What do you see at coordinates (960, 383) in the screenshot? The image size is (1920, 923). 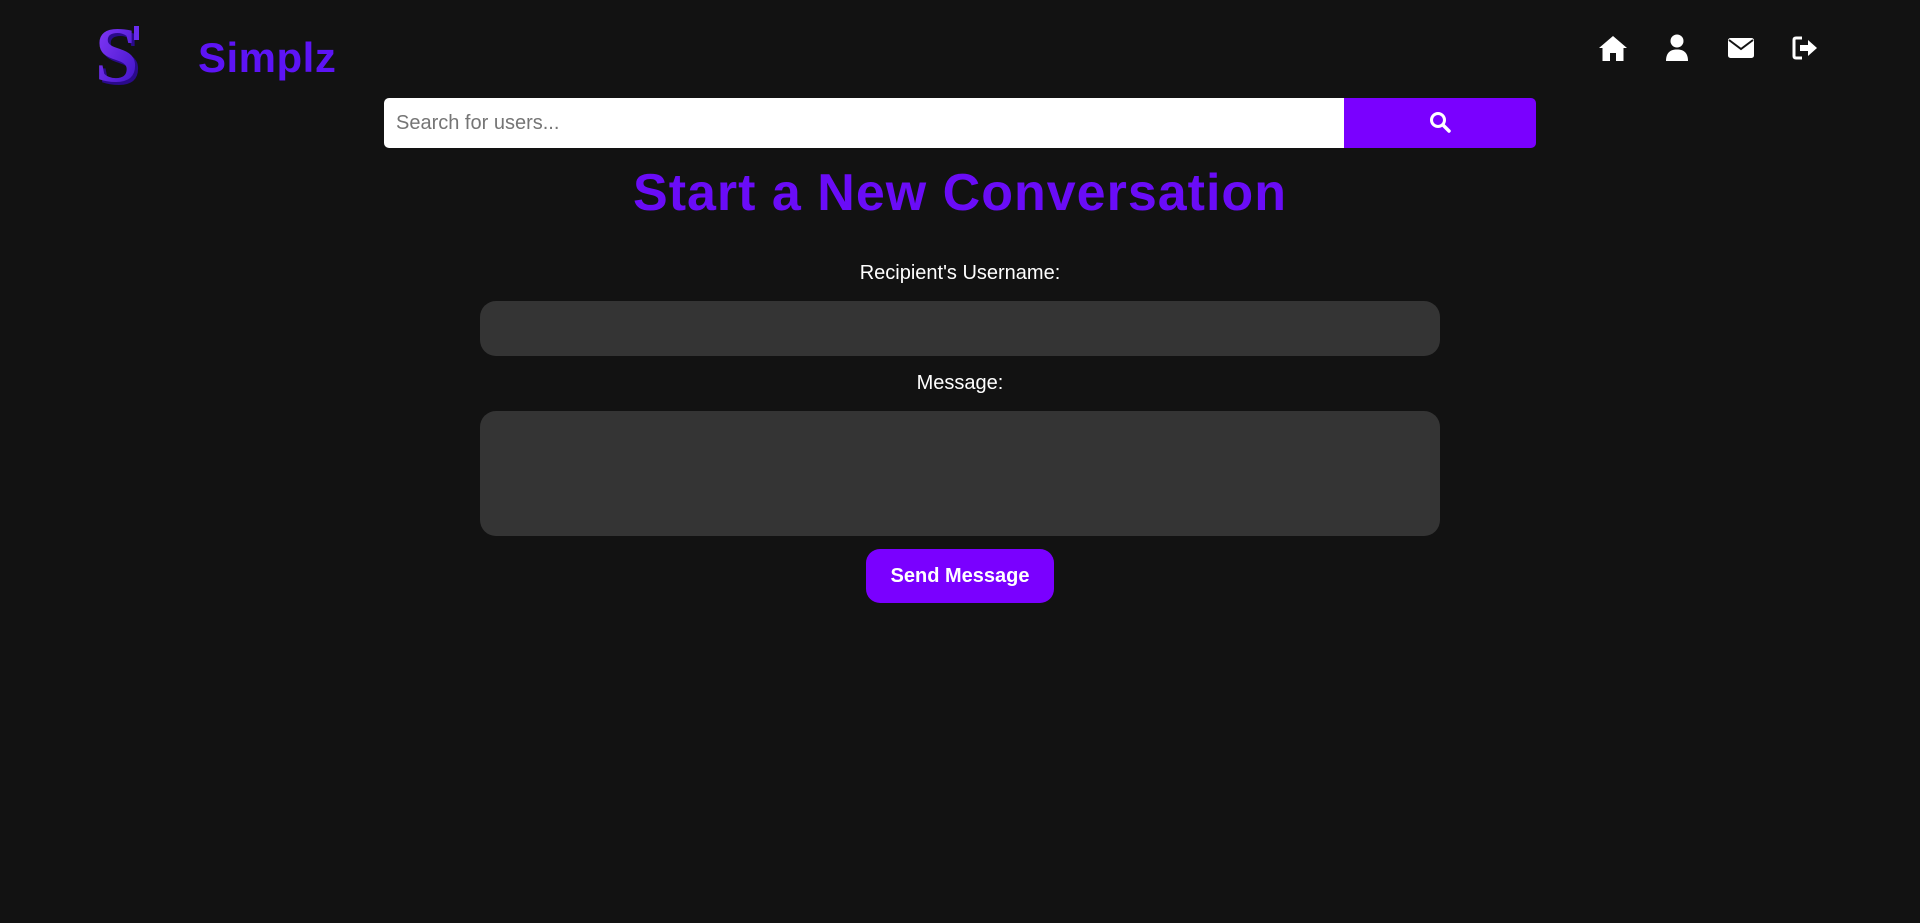 I see `message-label: Message:` at bounding box center [960, 383].